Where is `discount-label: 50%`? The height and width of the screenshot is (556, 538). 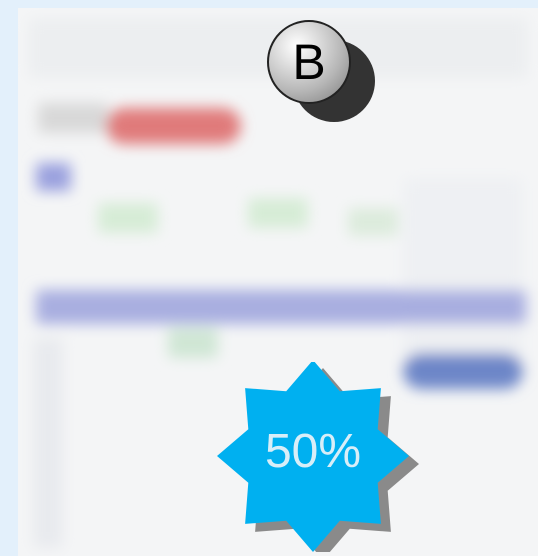 discount-label: 50% is located at coordinates (313, 452).